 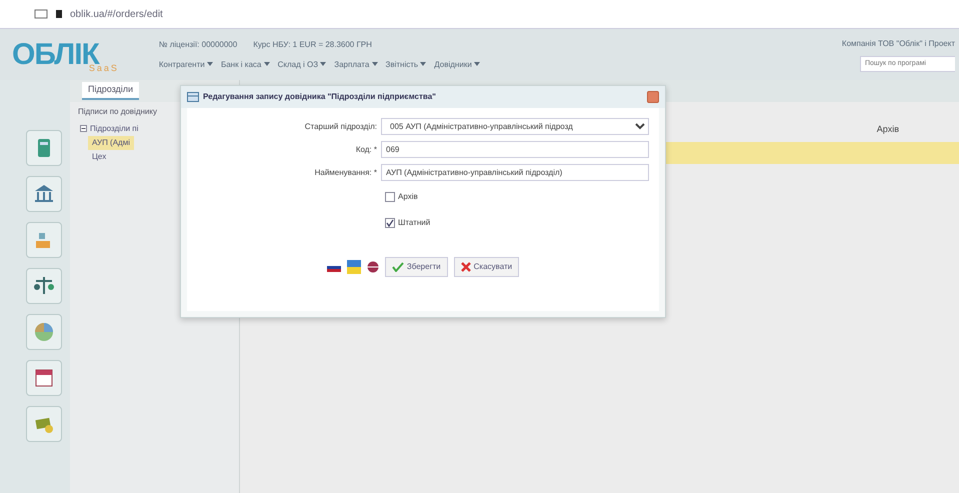 I want to click on cross-icon, so click(x=465, y=267).